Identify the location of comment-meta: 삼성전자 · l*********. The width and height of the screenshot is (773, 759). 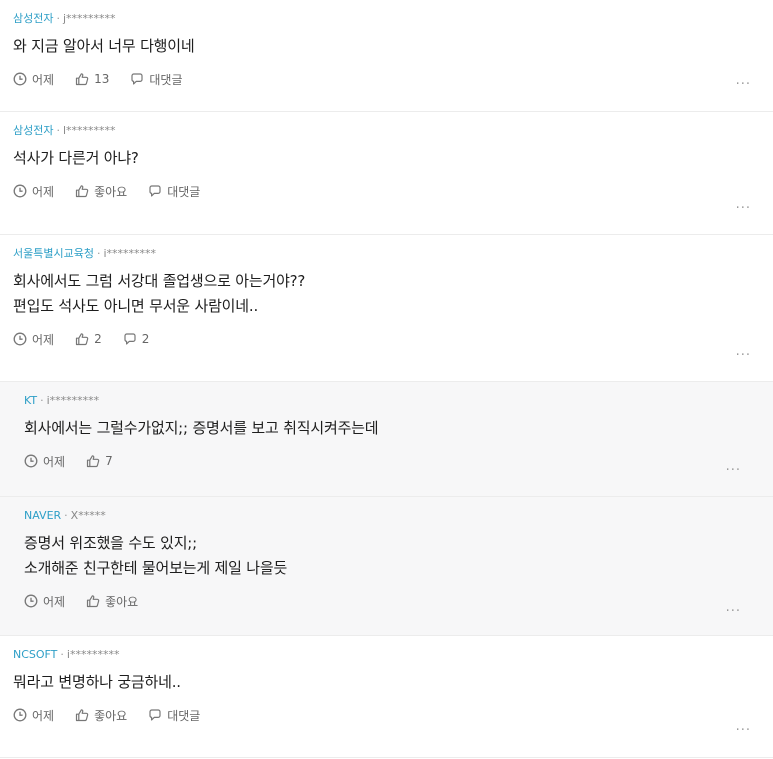
(386, 131).